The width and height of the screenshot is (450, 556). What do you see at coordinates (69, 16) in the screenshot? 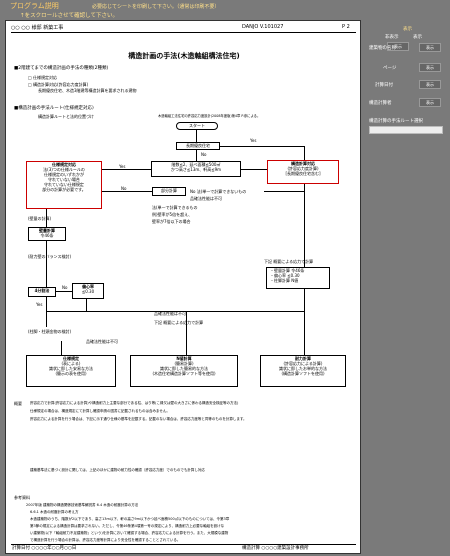
I see `scroll-notice: ↑をスクロールさせて確認して下さい。` at bounding box center [69, 16].